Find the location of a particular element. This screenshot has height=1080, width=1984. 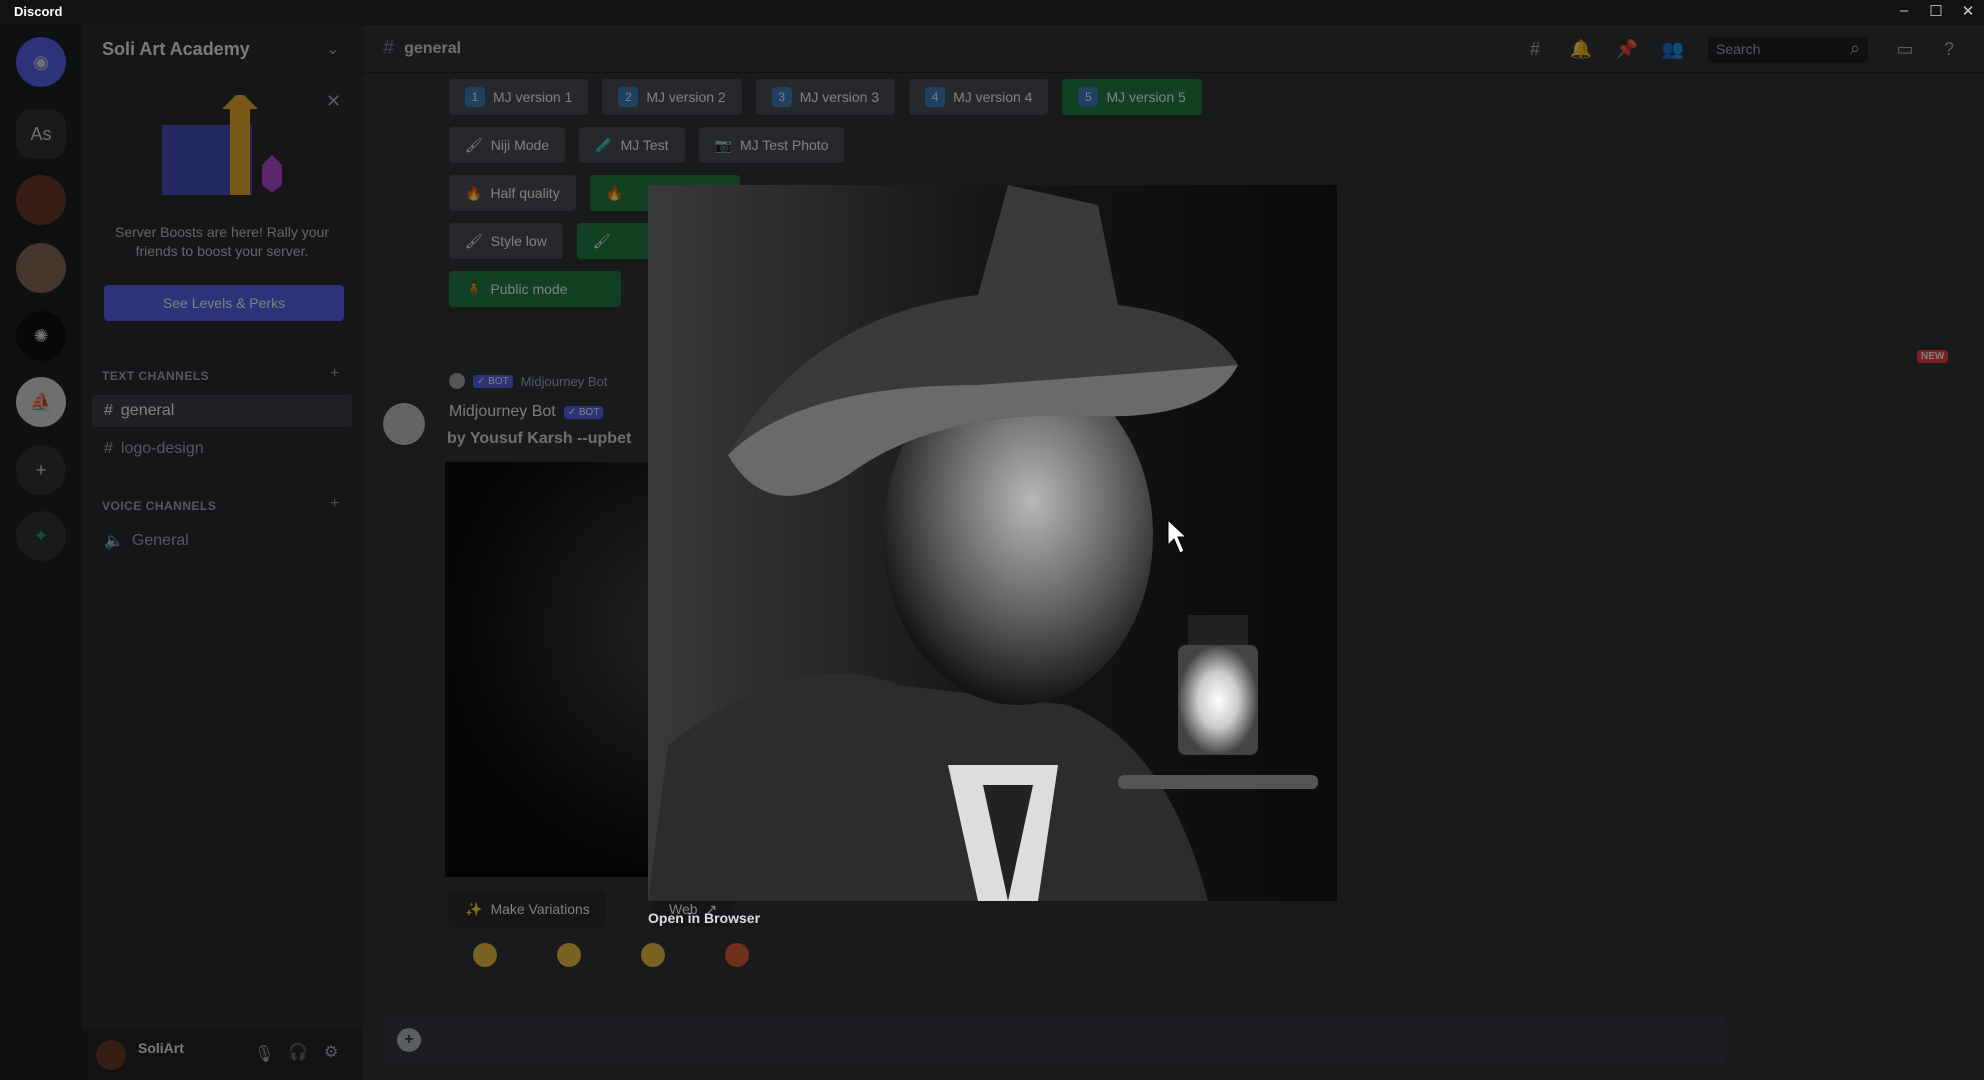

button-label: Niji Mode is located at coordinates (520, 145).